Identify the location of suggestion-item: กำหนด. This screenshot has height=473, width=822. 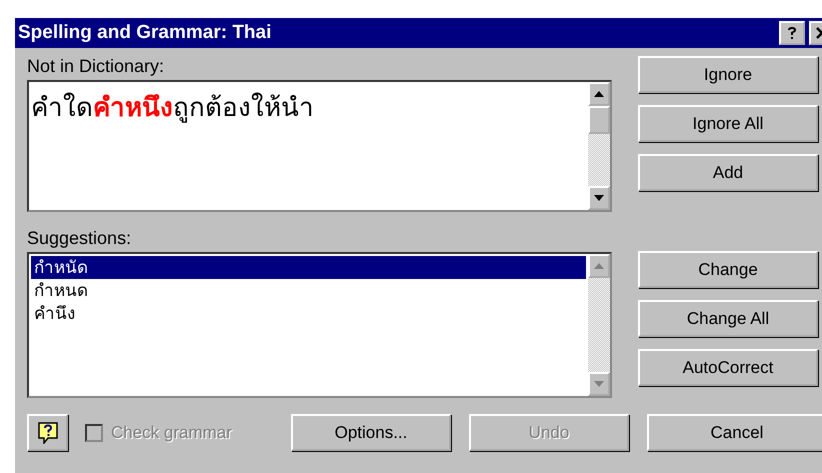
(308, 290).